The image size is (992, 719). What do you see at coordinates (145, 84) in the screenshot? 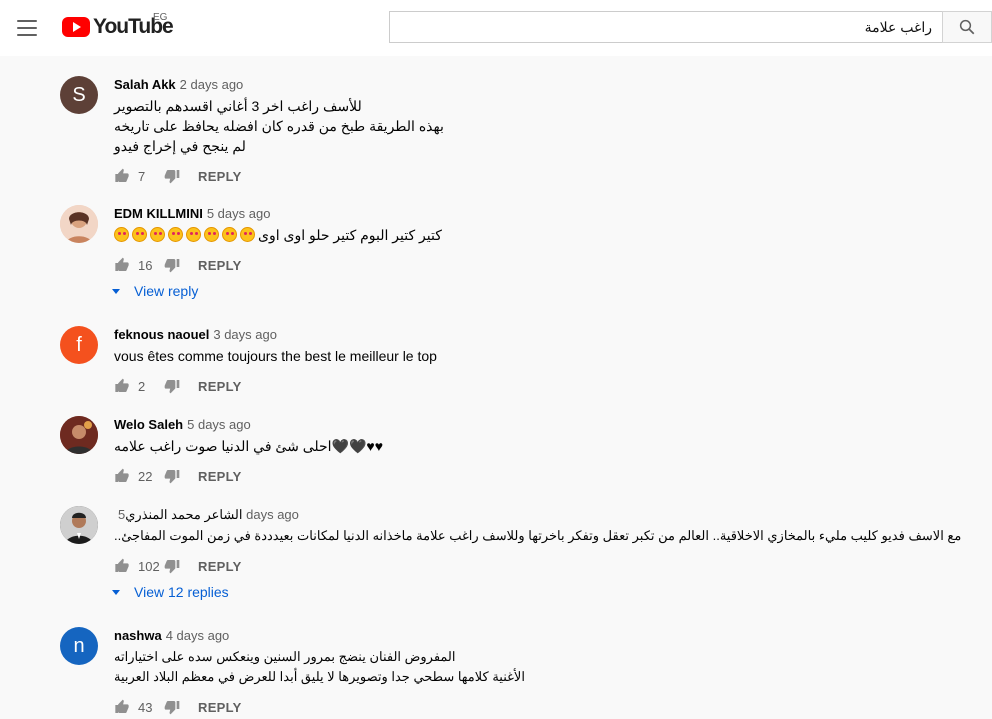
I see `comment-author: Salah Akk` at bounding box center [145, 84].